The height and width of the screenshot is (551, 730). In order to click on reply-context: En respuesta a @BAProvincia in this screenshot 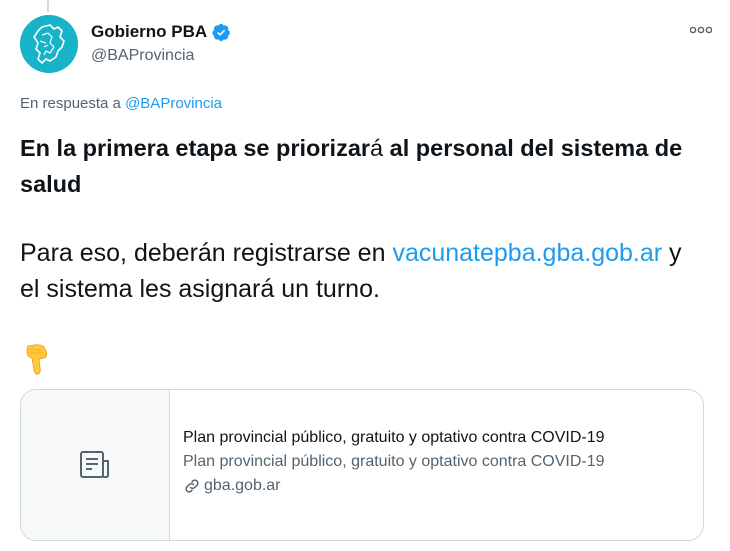, I will do `click(121, 103)`.